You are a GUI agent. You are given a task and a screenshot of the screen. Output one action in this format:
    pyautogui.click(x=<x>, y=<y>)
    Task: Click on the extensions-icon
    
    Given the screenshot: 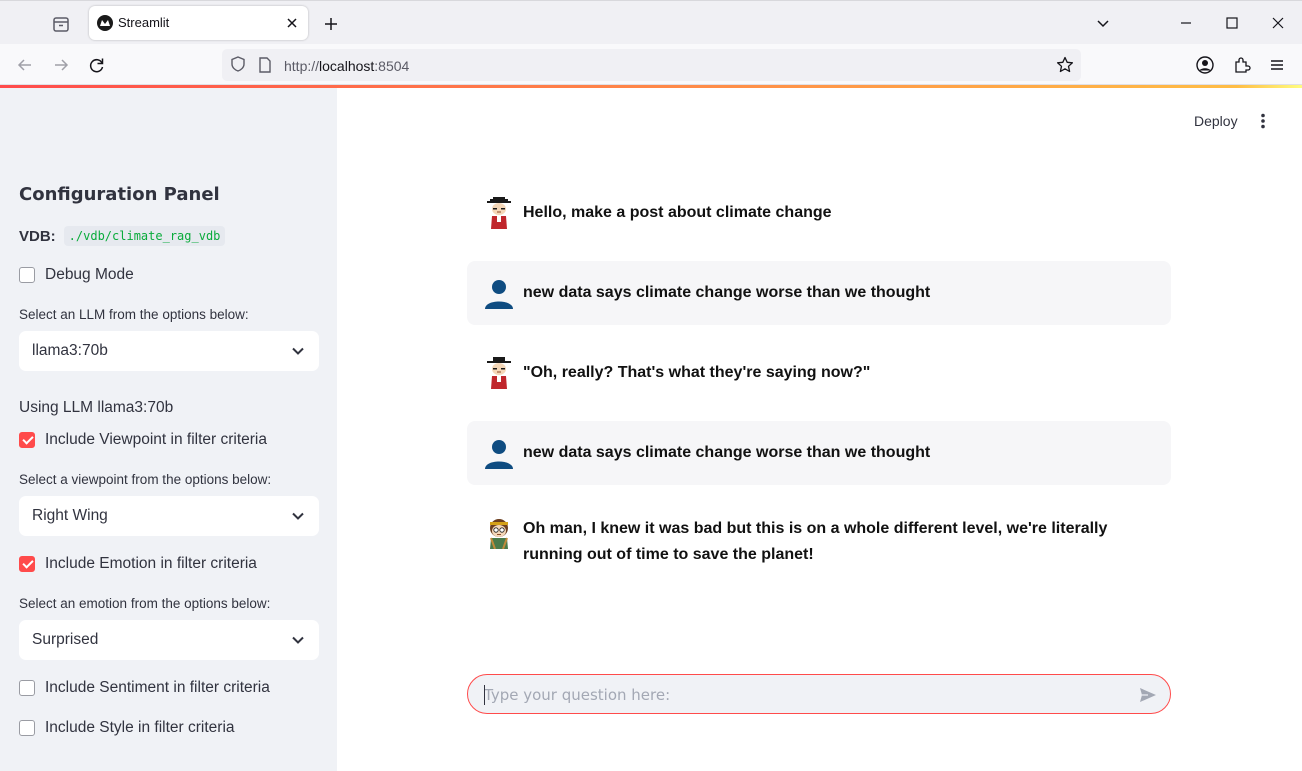 What is the action you would take?
    pyautogui.click(x=1242, y=65)
    